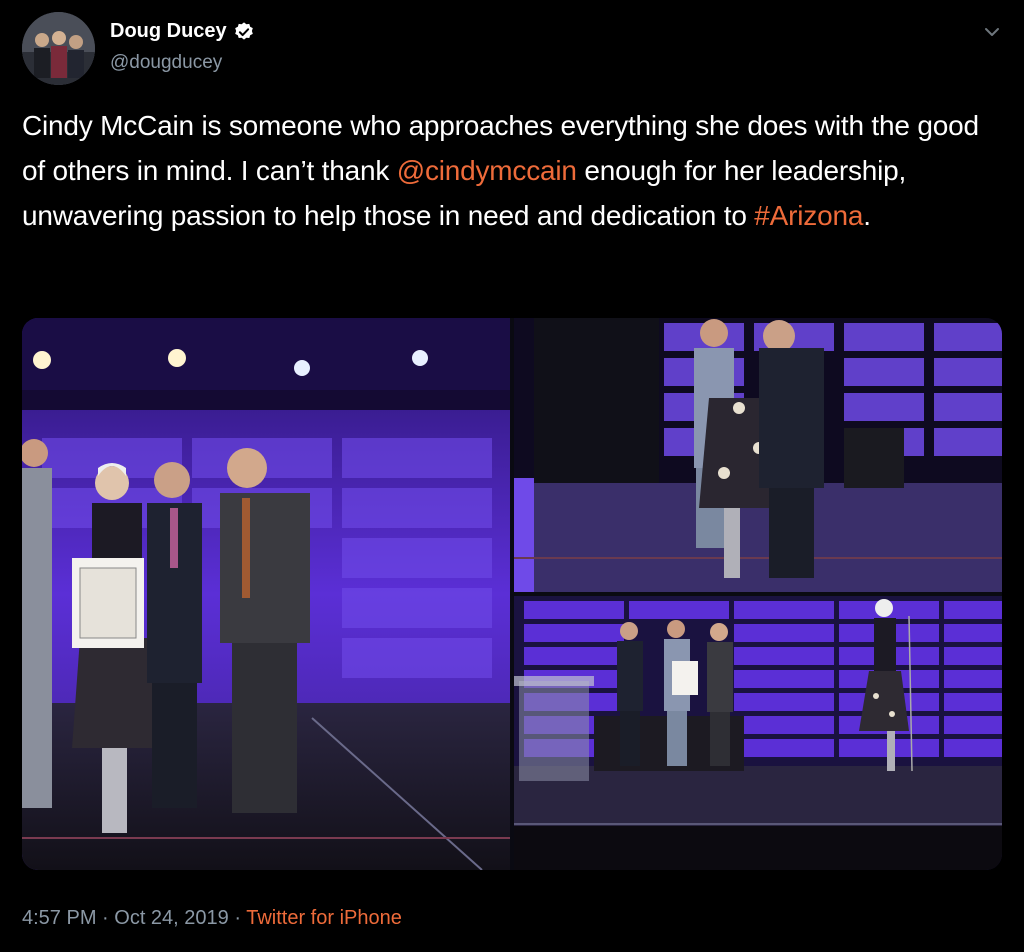  I want to click on avatar-image, so click(58, 48).